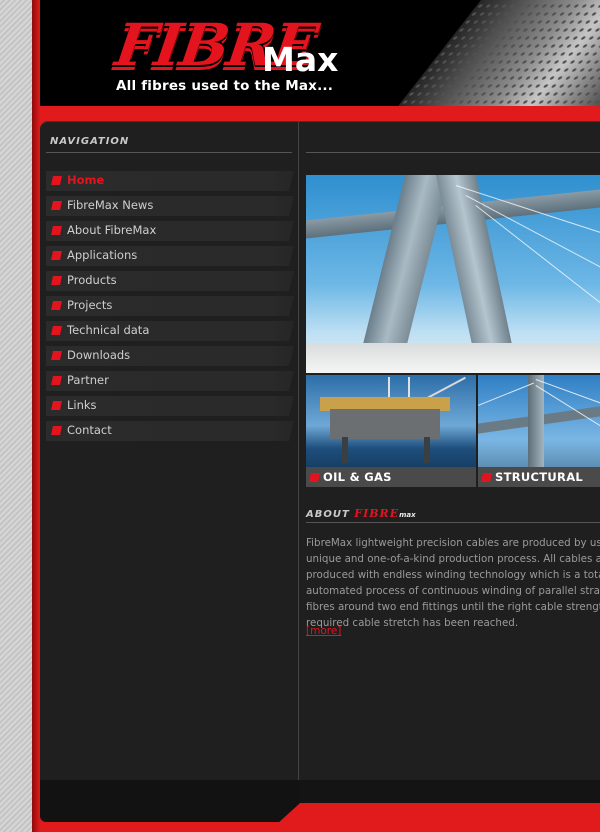 This screenshot has height=832, width=600. Describe the element at coordinates (385, 424) in the screenshot. I see `rig-body` at that location.